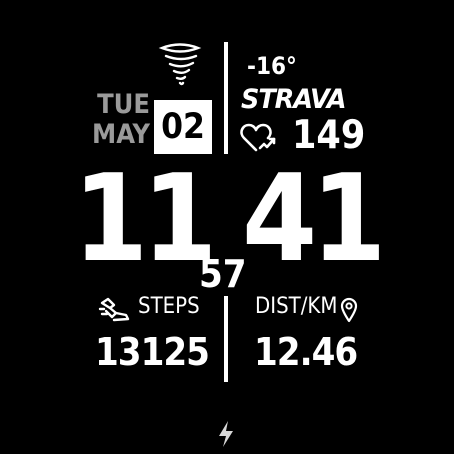 This screenshot has width=454, height=454. What do you see at coordinates (152, 352) in the screenshot?
I see `steps-value: 13125` at bounding box center [152, 352].